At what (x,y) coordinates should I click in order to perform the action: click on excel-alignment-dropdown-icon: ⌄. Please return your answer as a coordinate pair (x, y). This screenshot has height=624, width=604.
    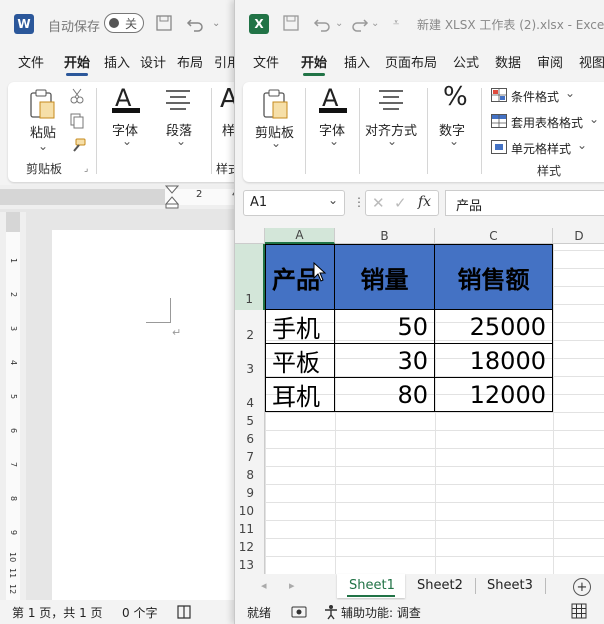
    Looking at the image, I should click on (392, 141).